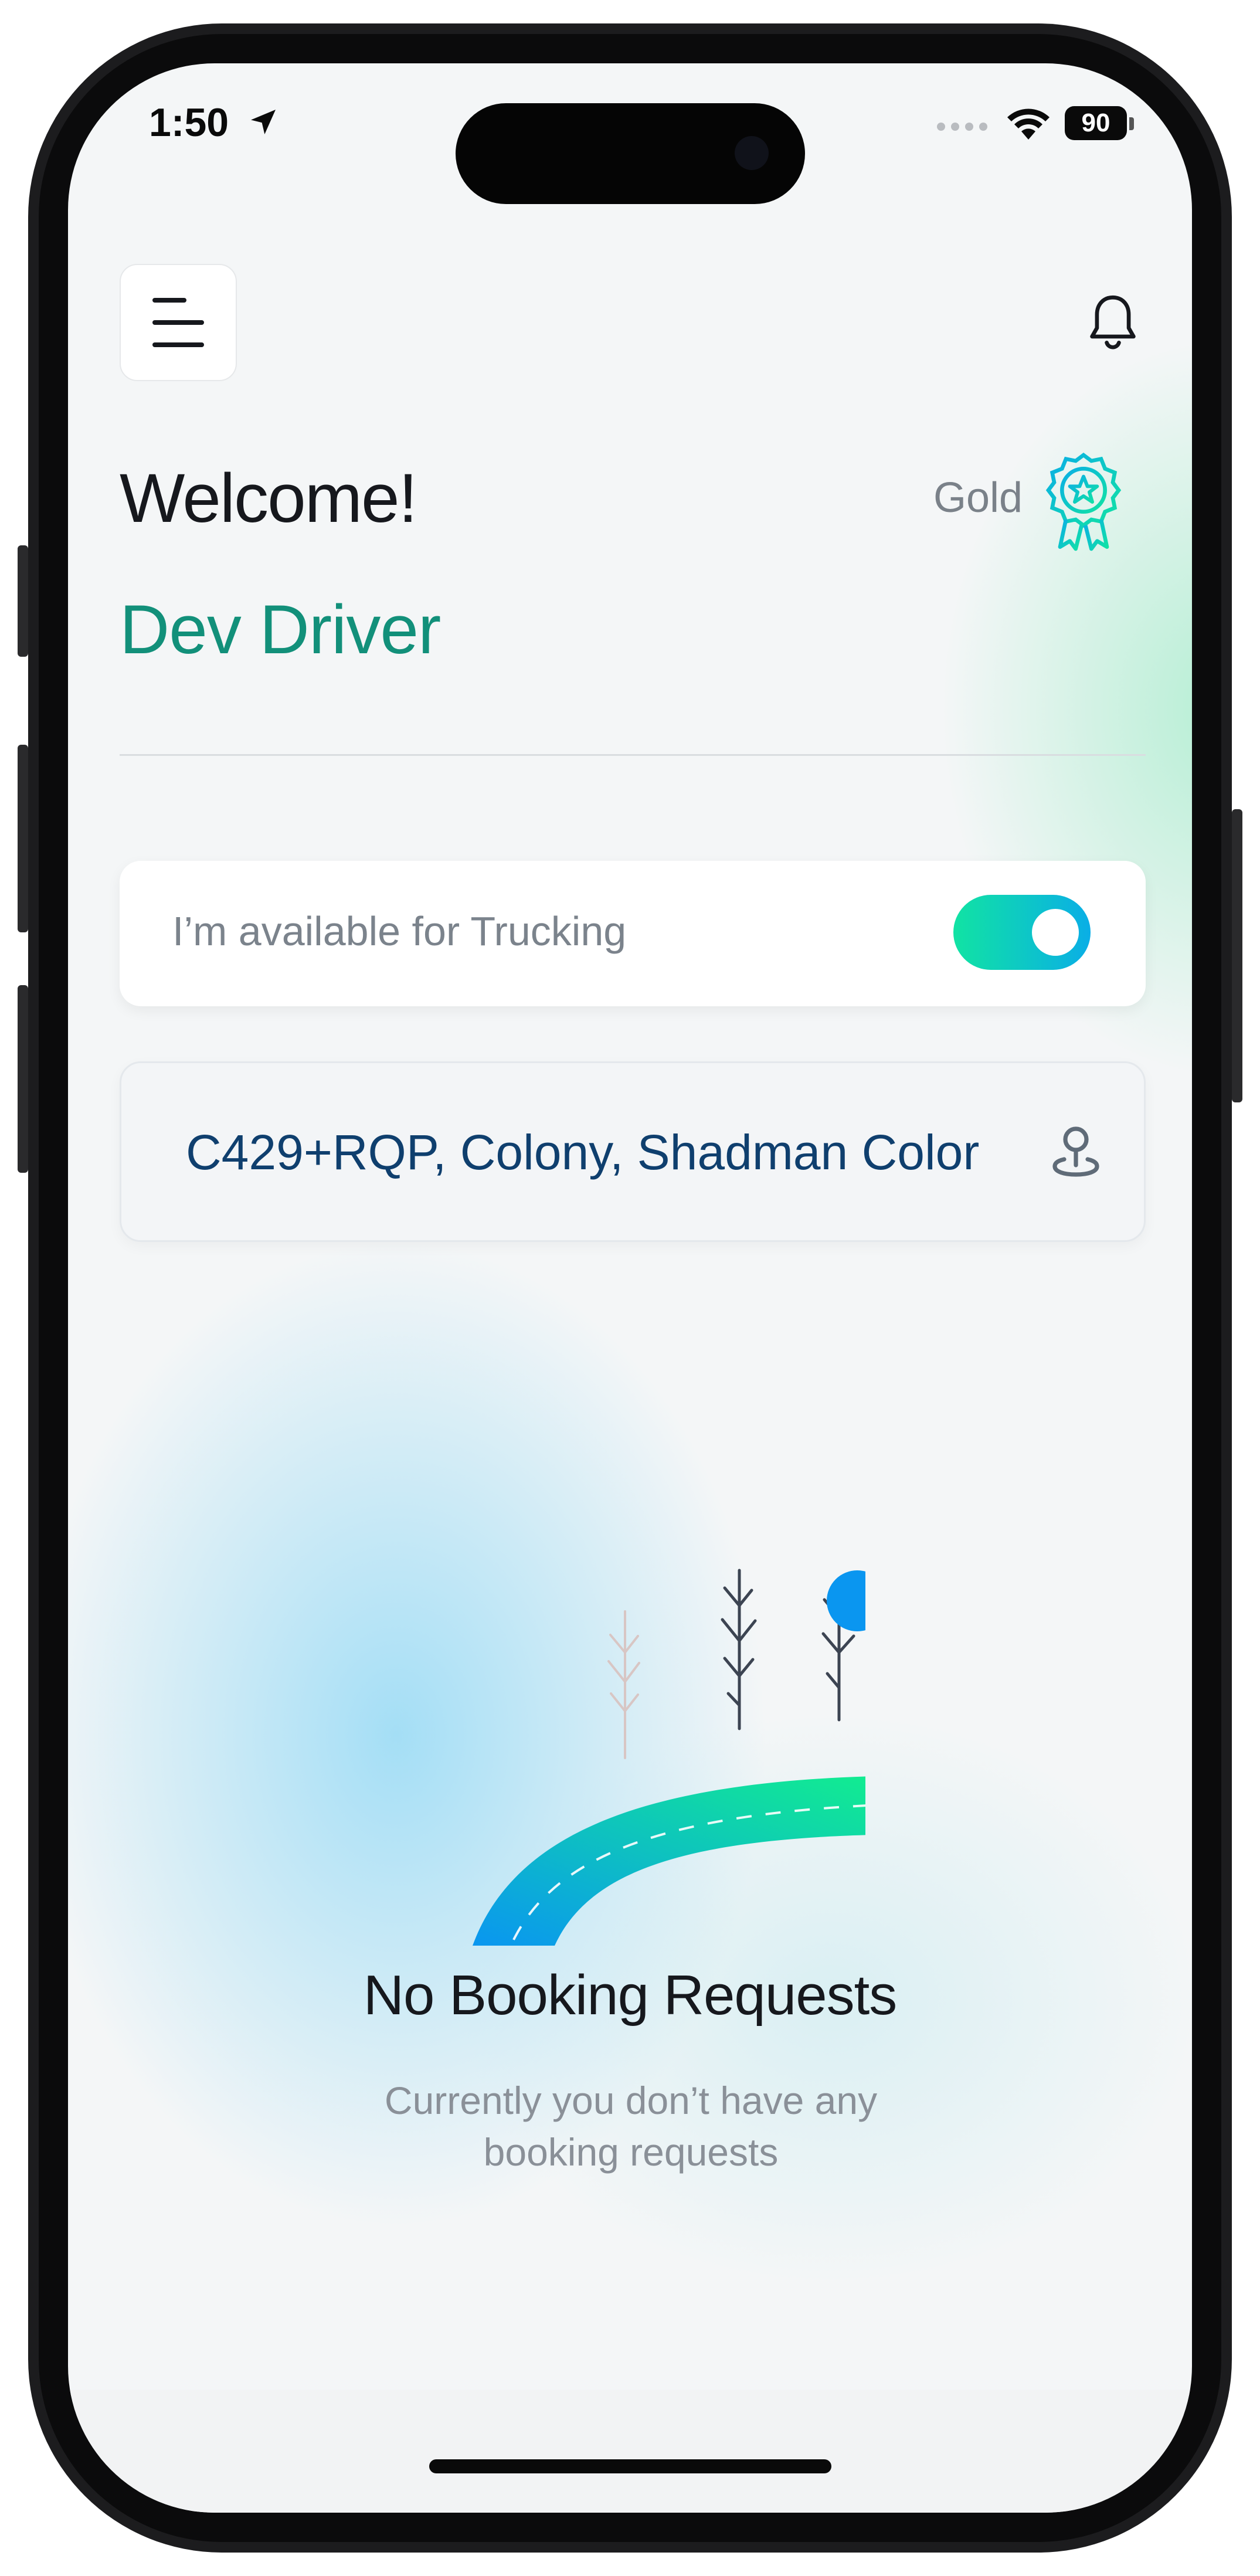 The width and height of the screenshot is (1260, 2576). I want to click on battery-indicator: 90, so click(1096, 123).